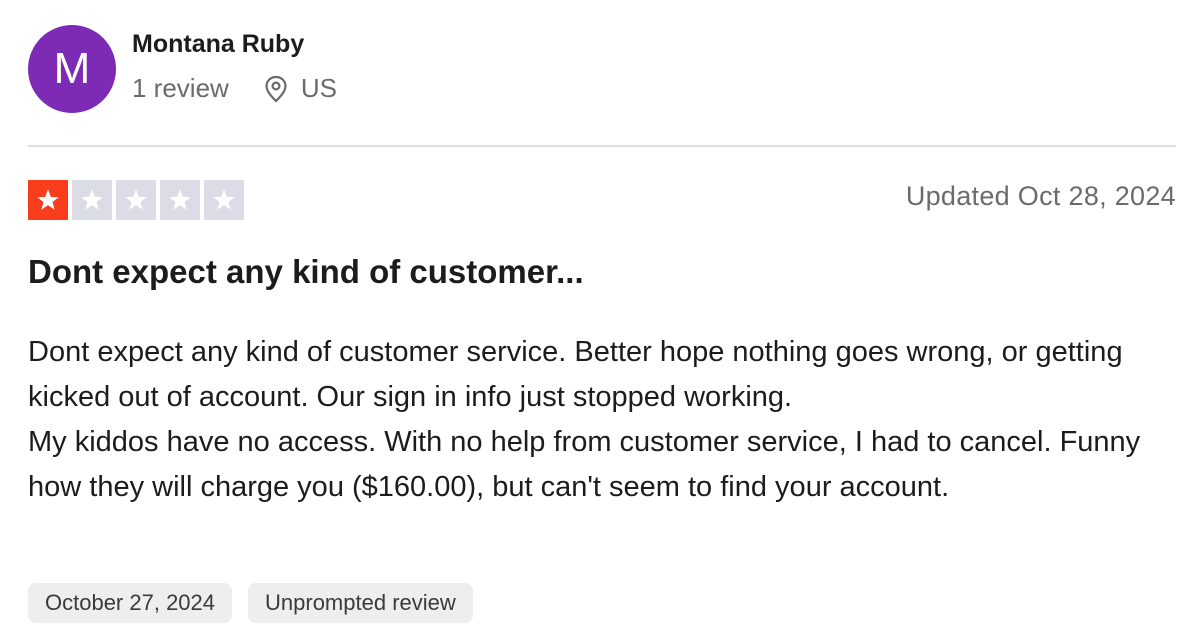  What do you see at coordinates (276, 89) in the screenshot?
I see `map-pin-icon` at bounding box center [276, 89].